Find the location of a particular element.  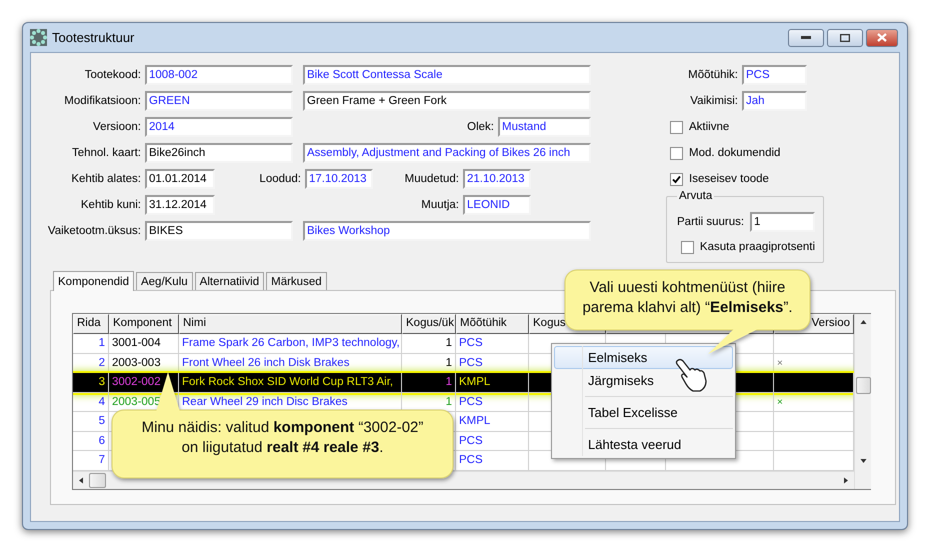

field-label: Tootekood: is located at coordinates (113, 75).